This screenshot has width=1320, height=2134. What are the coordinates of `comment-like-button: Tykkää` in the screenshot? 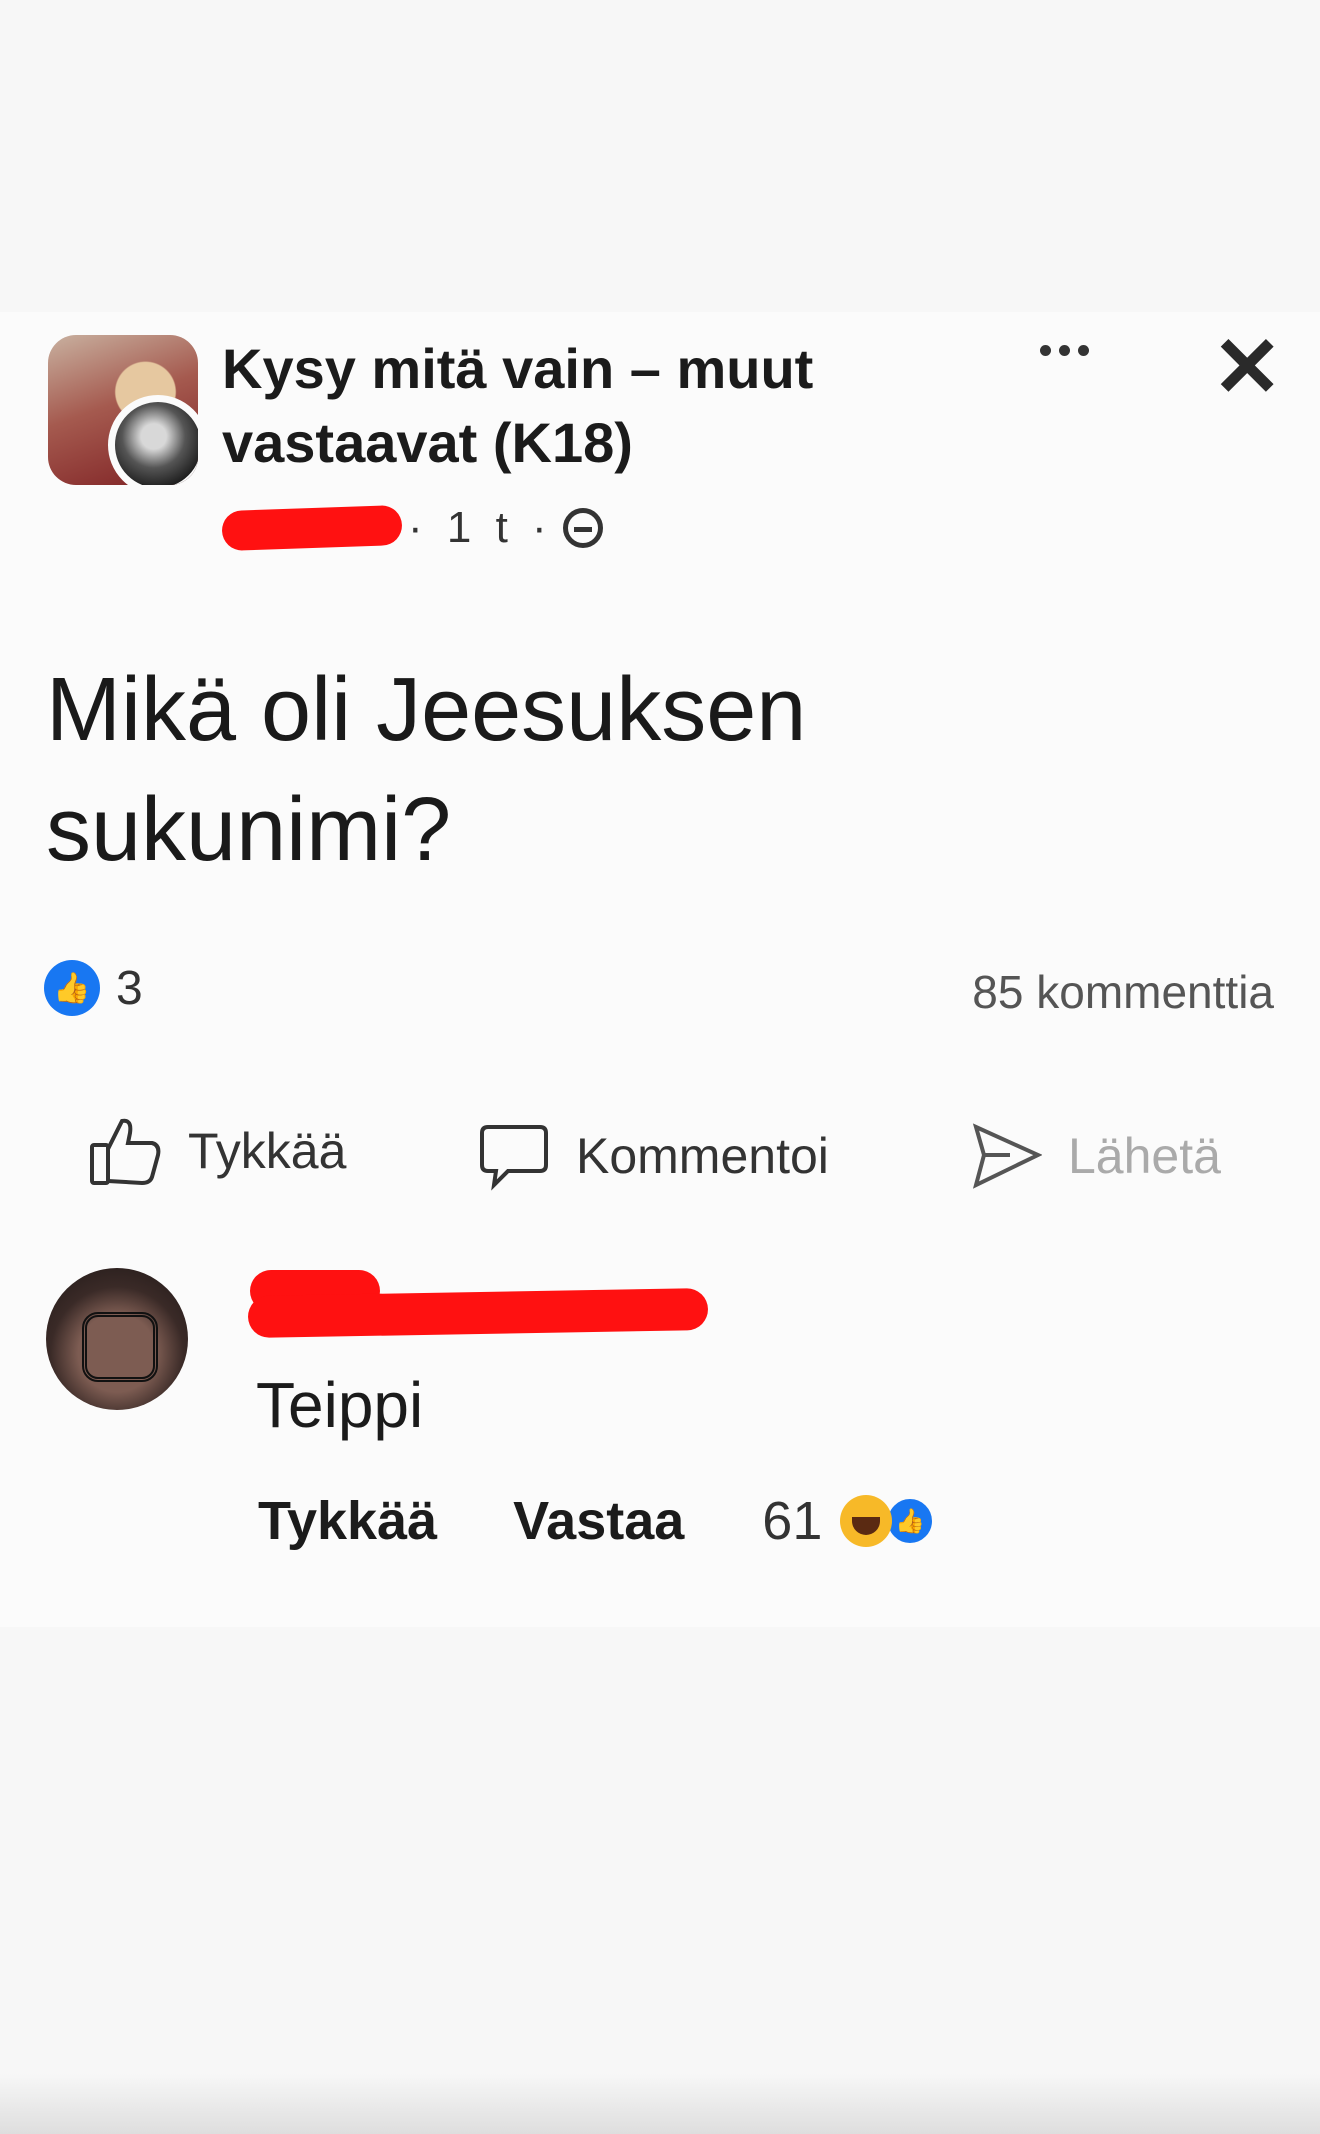 It's located at (347, 1521).